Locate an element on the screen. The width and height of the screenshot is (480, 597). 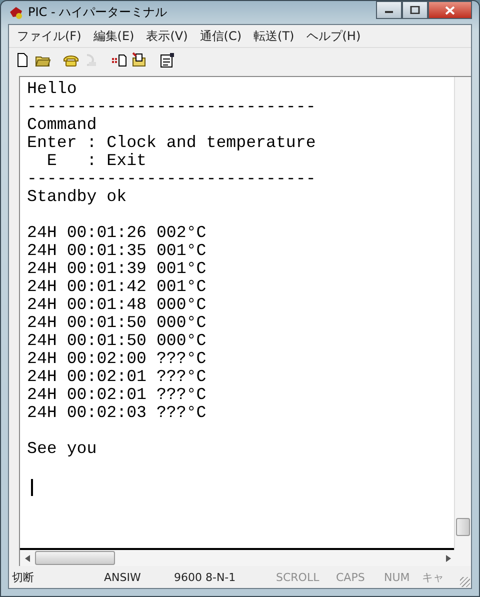
minimize-button is located at coordinates (389, 10).